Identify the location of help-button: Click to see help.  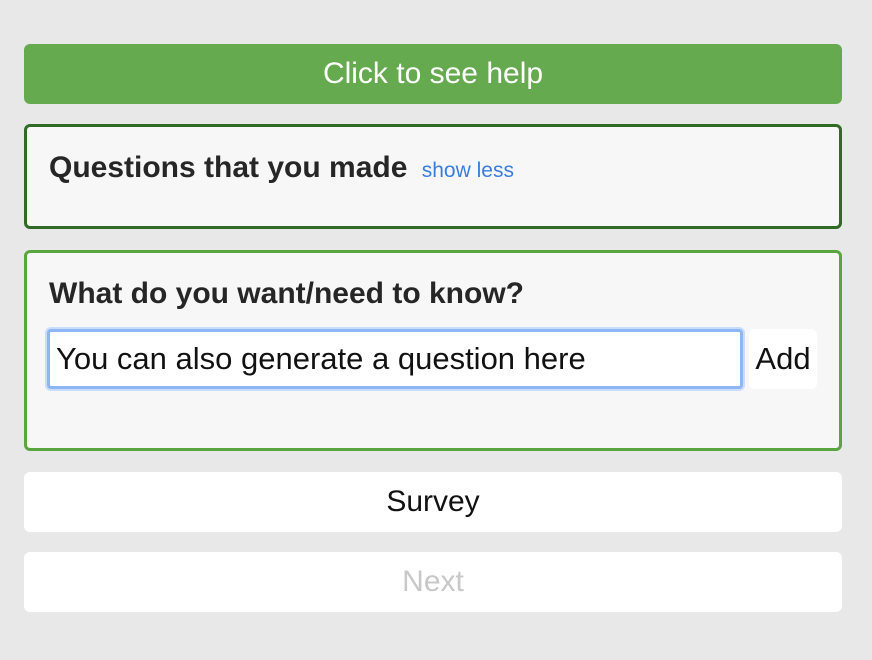
(433, 74).